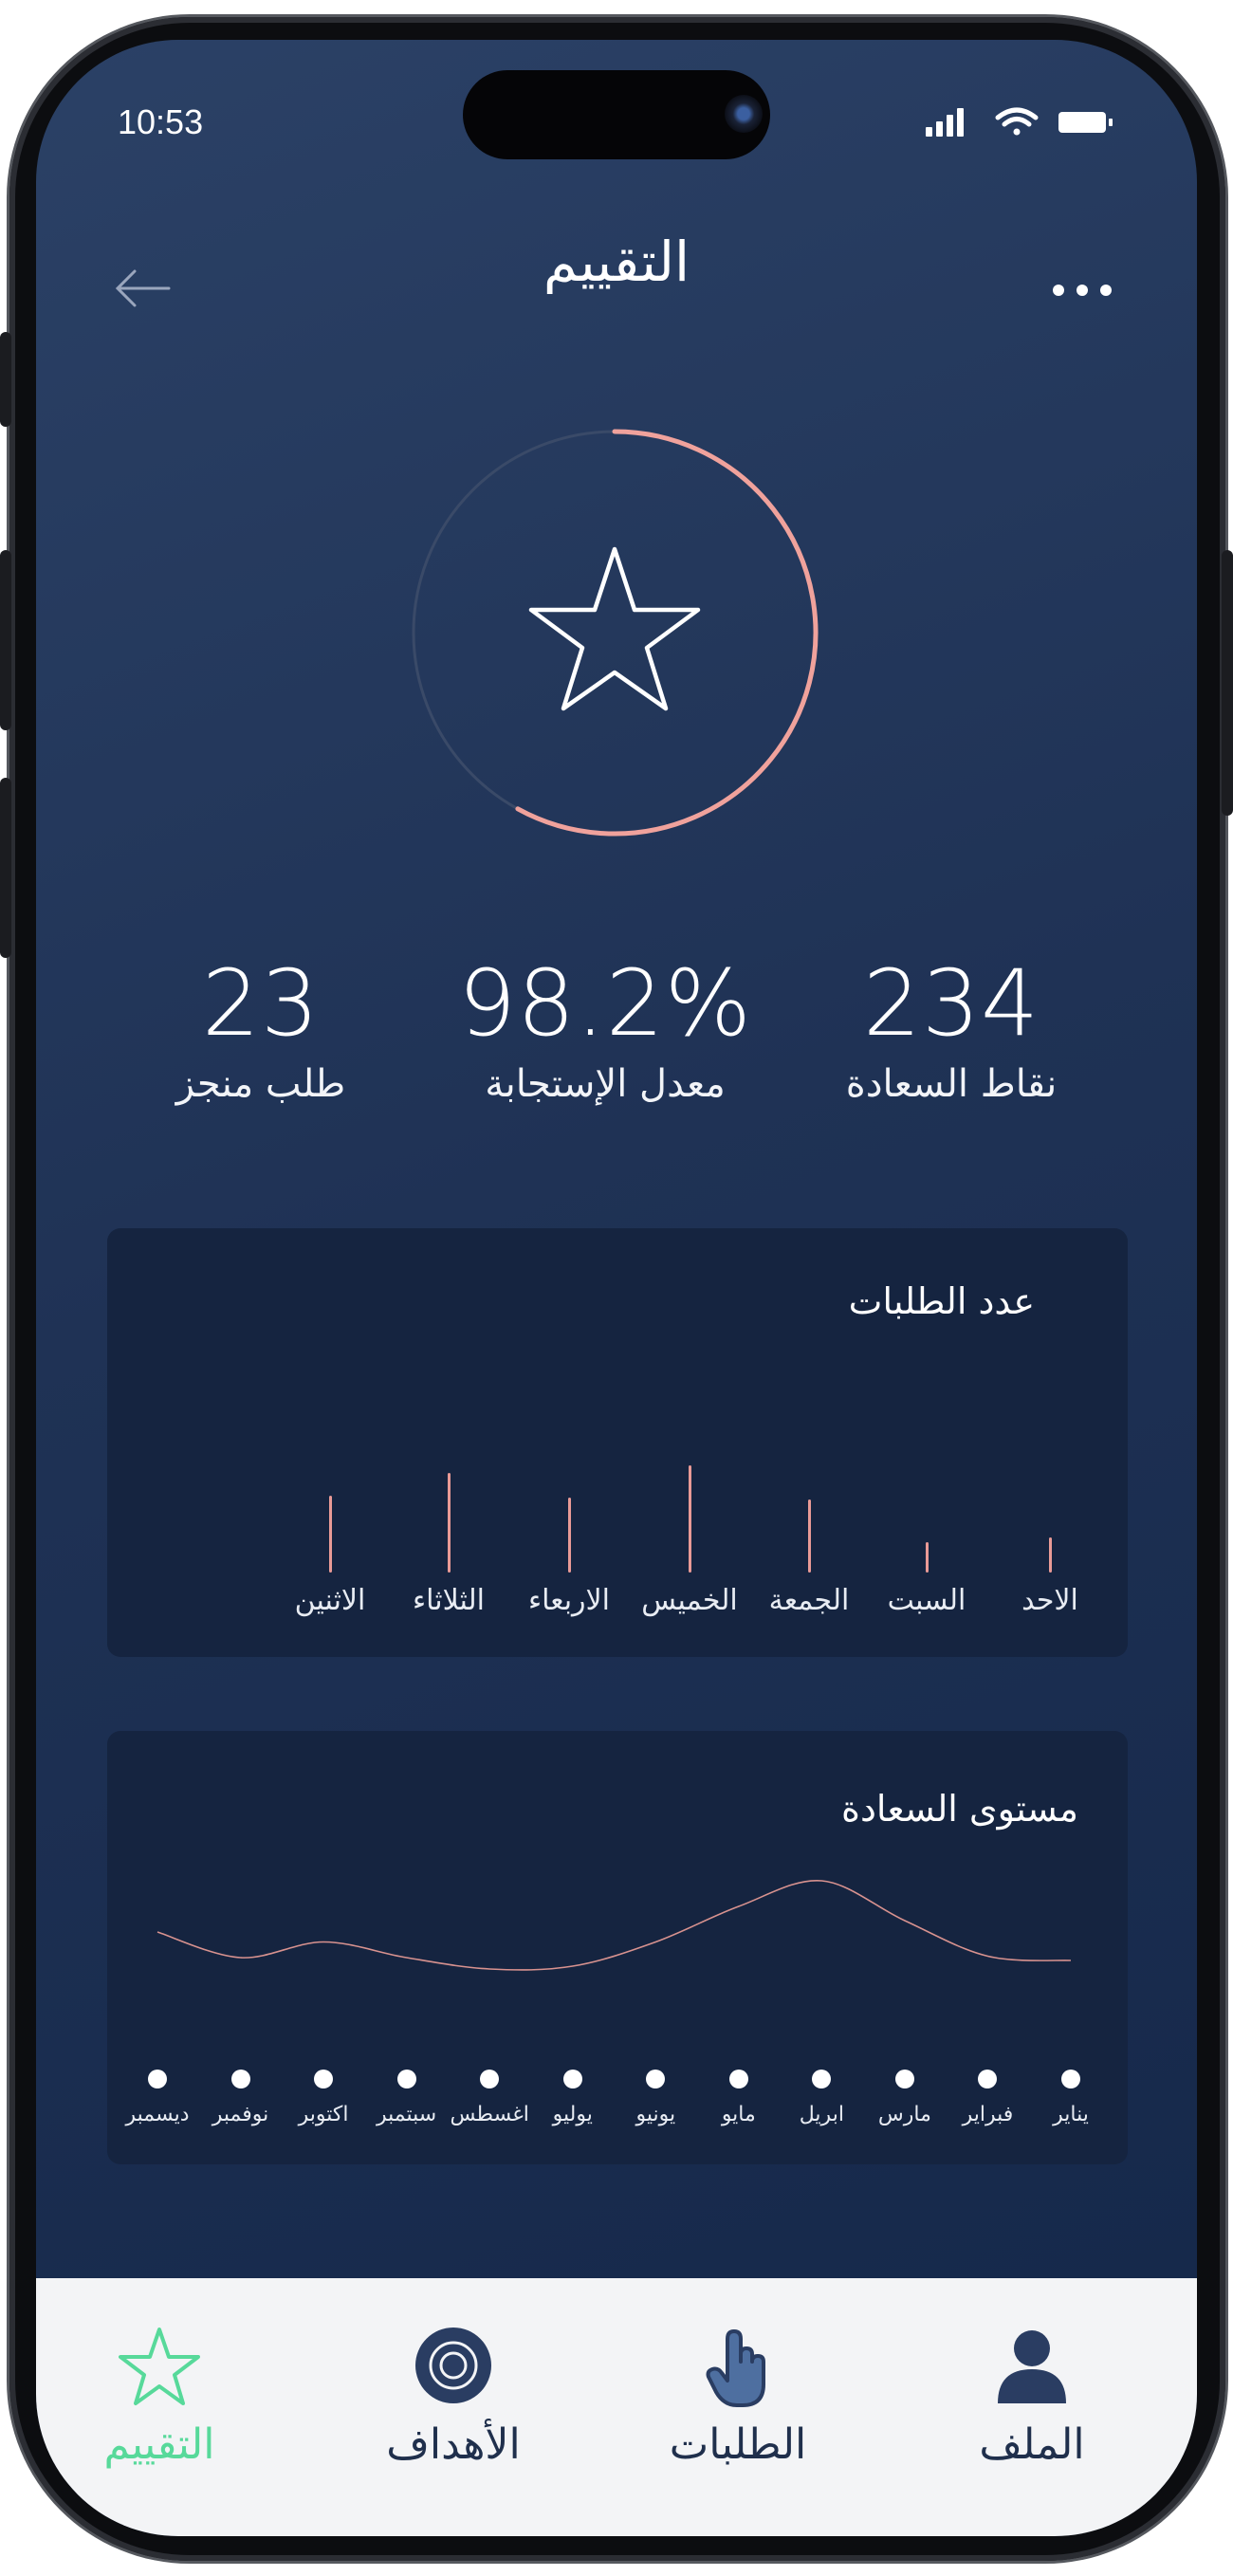 The width and height of the screenshot is (1233, 2576). I want to click on battery-icon, so click(1085, 122).